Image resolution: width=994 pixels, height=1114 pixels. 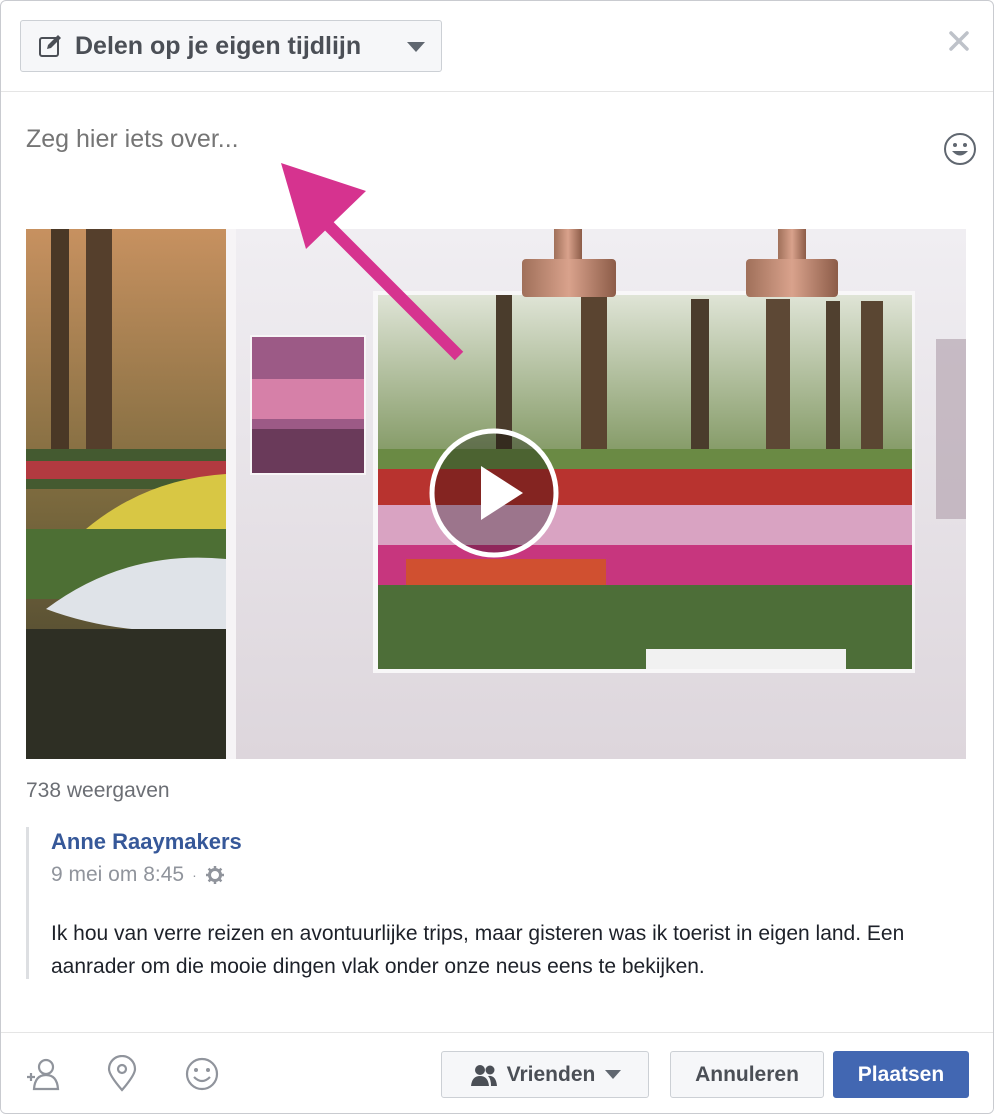 I want to click on post-button: Plaatsen, so click(x=901, y=1074).